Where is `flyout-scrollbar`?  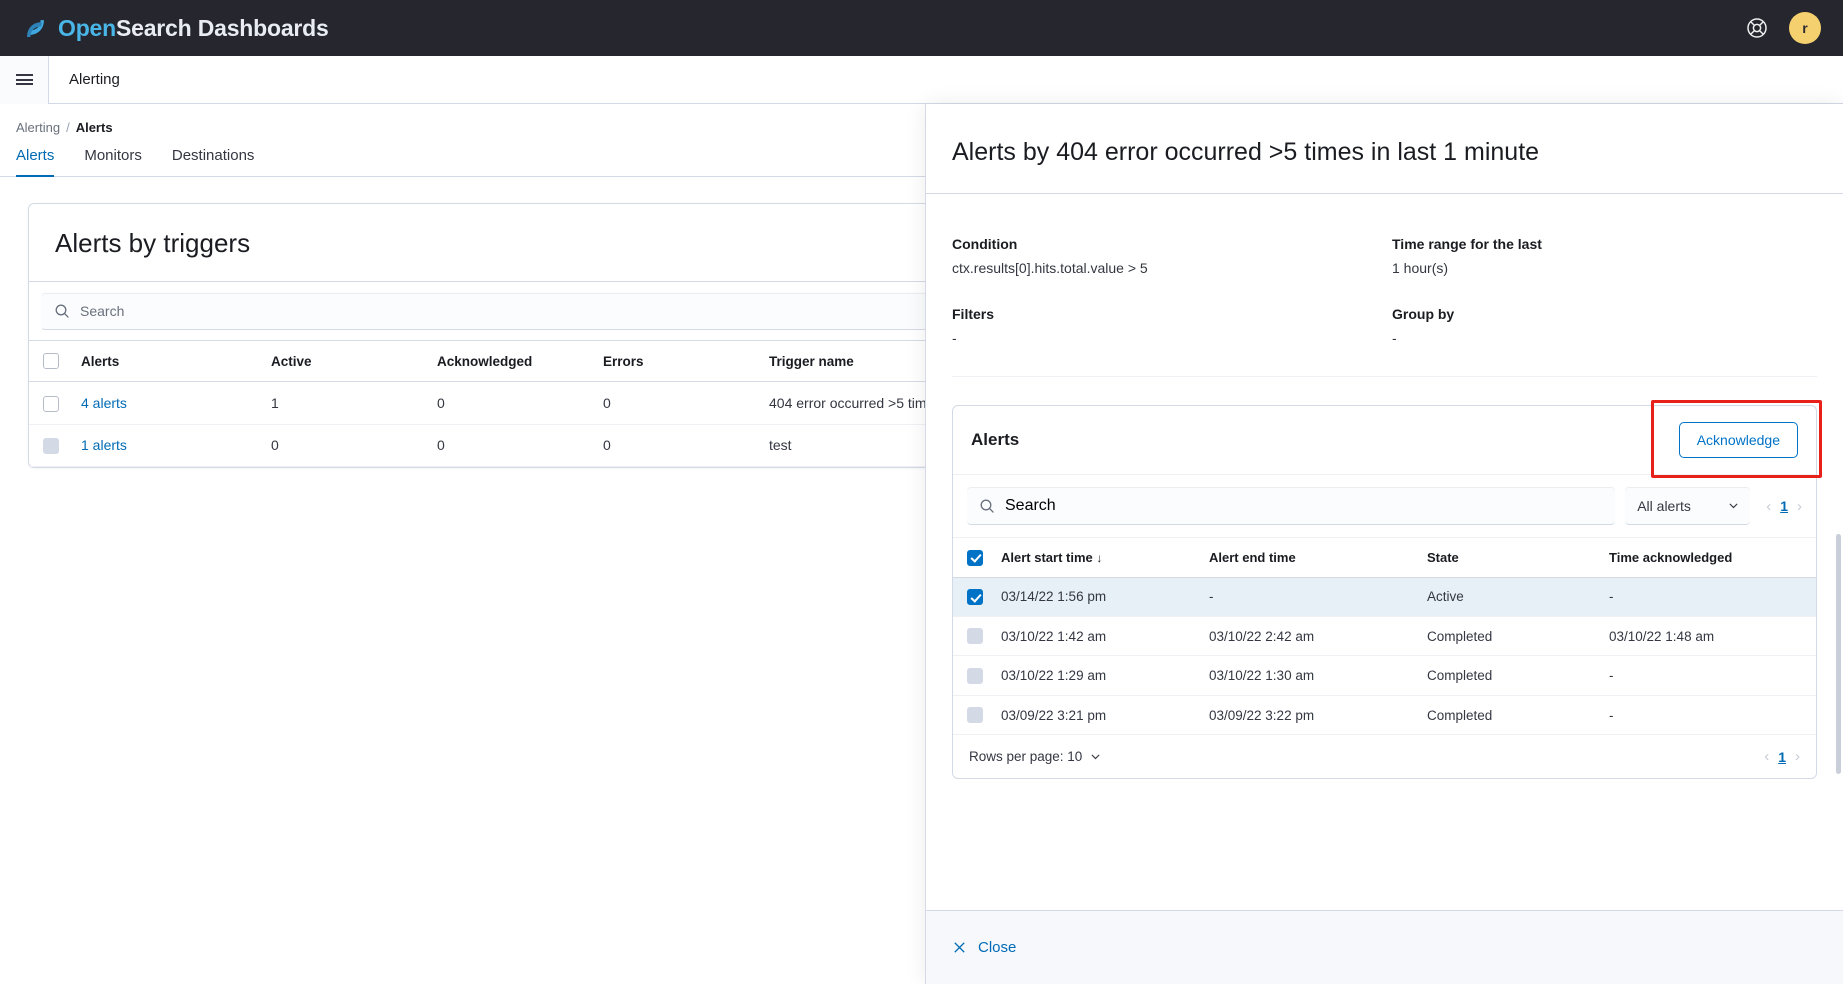 flyout-scrollbar is located at coordinates (1838, 654).